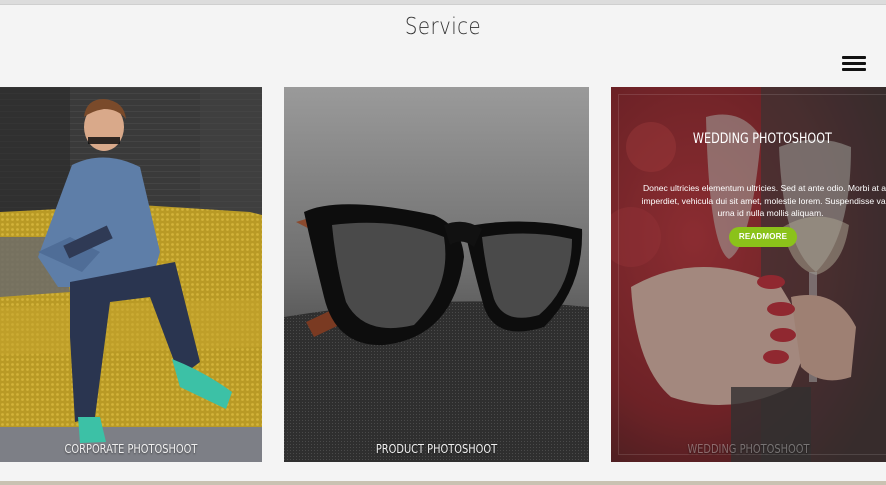 This screenshot has width=886, height=485. What do you see at coordinates (770, 213) in the screenshot?
I see `overlay-description-line: urna id nulla mollis aliquam.` at bounding box center [770, 213].